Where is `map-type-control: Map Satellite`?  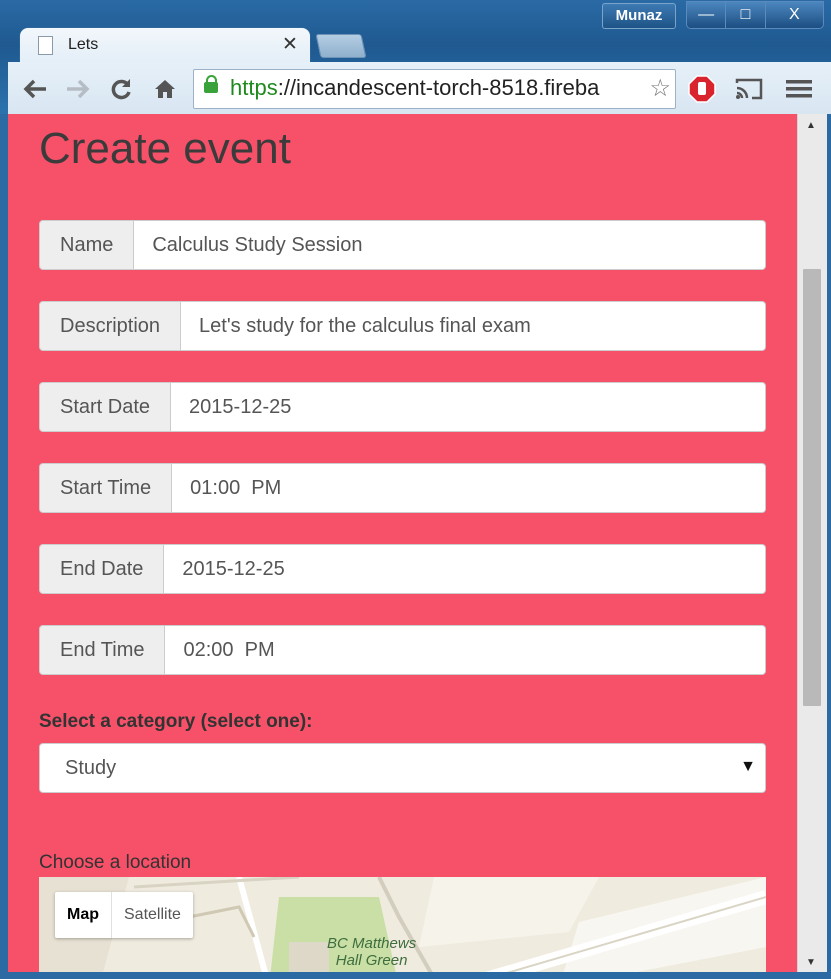
map-type-control: Map Satellite is located at coordinates (124, 915).